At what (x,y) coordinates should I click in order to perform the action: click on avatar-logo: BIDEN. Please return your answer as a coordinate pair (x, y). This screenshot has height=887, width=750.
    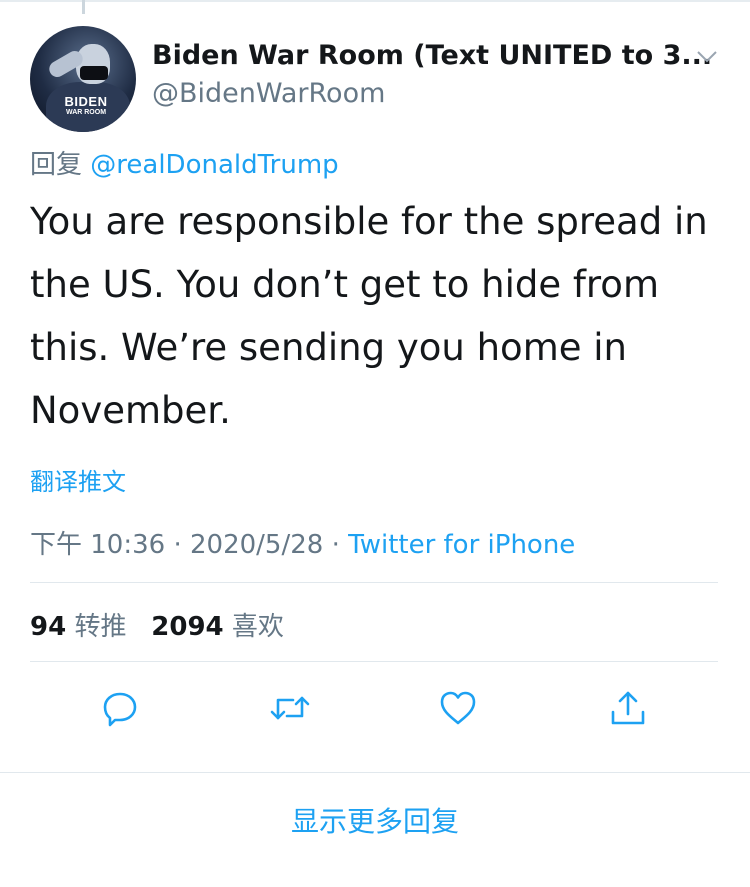
    Looking at the image, I should click on (86, 101).